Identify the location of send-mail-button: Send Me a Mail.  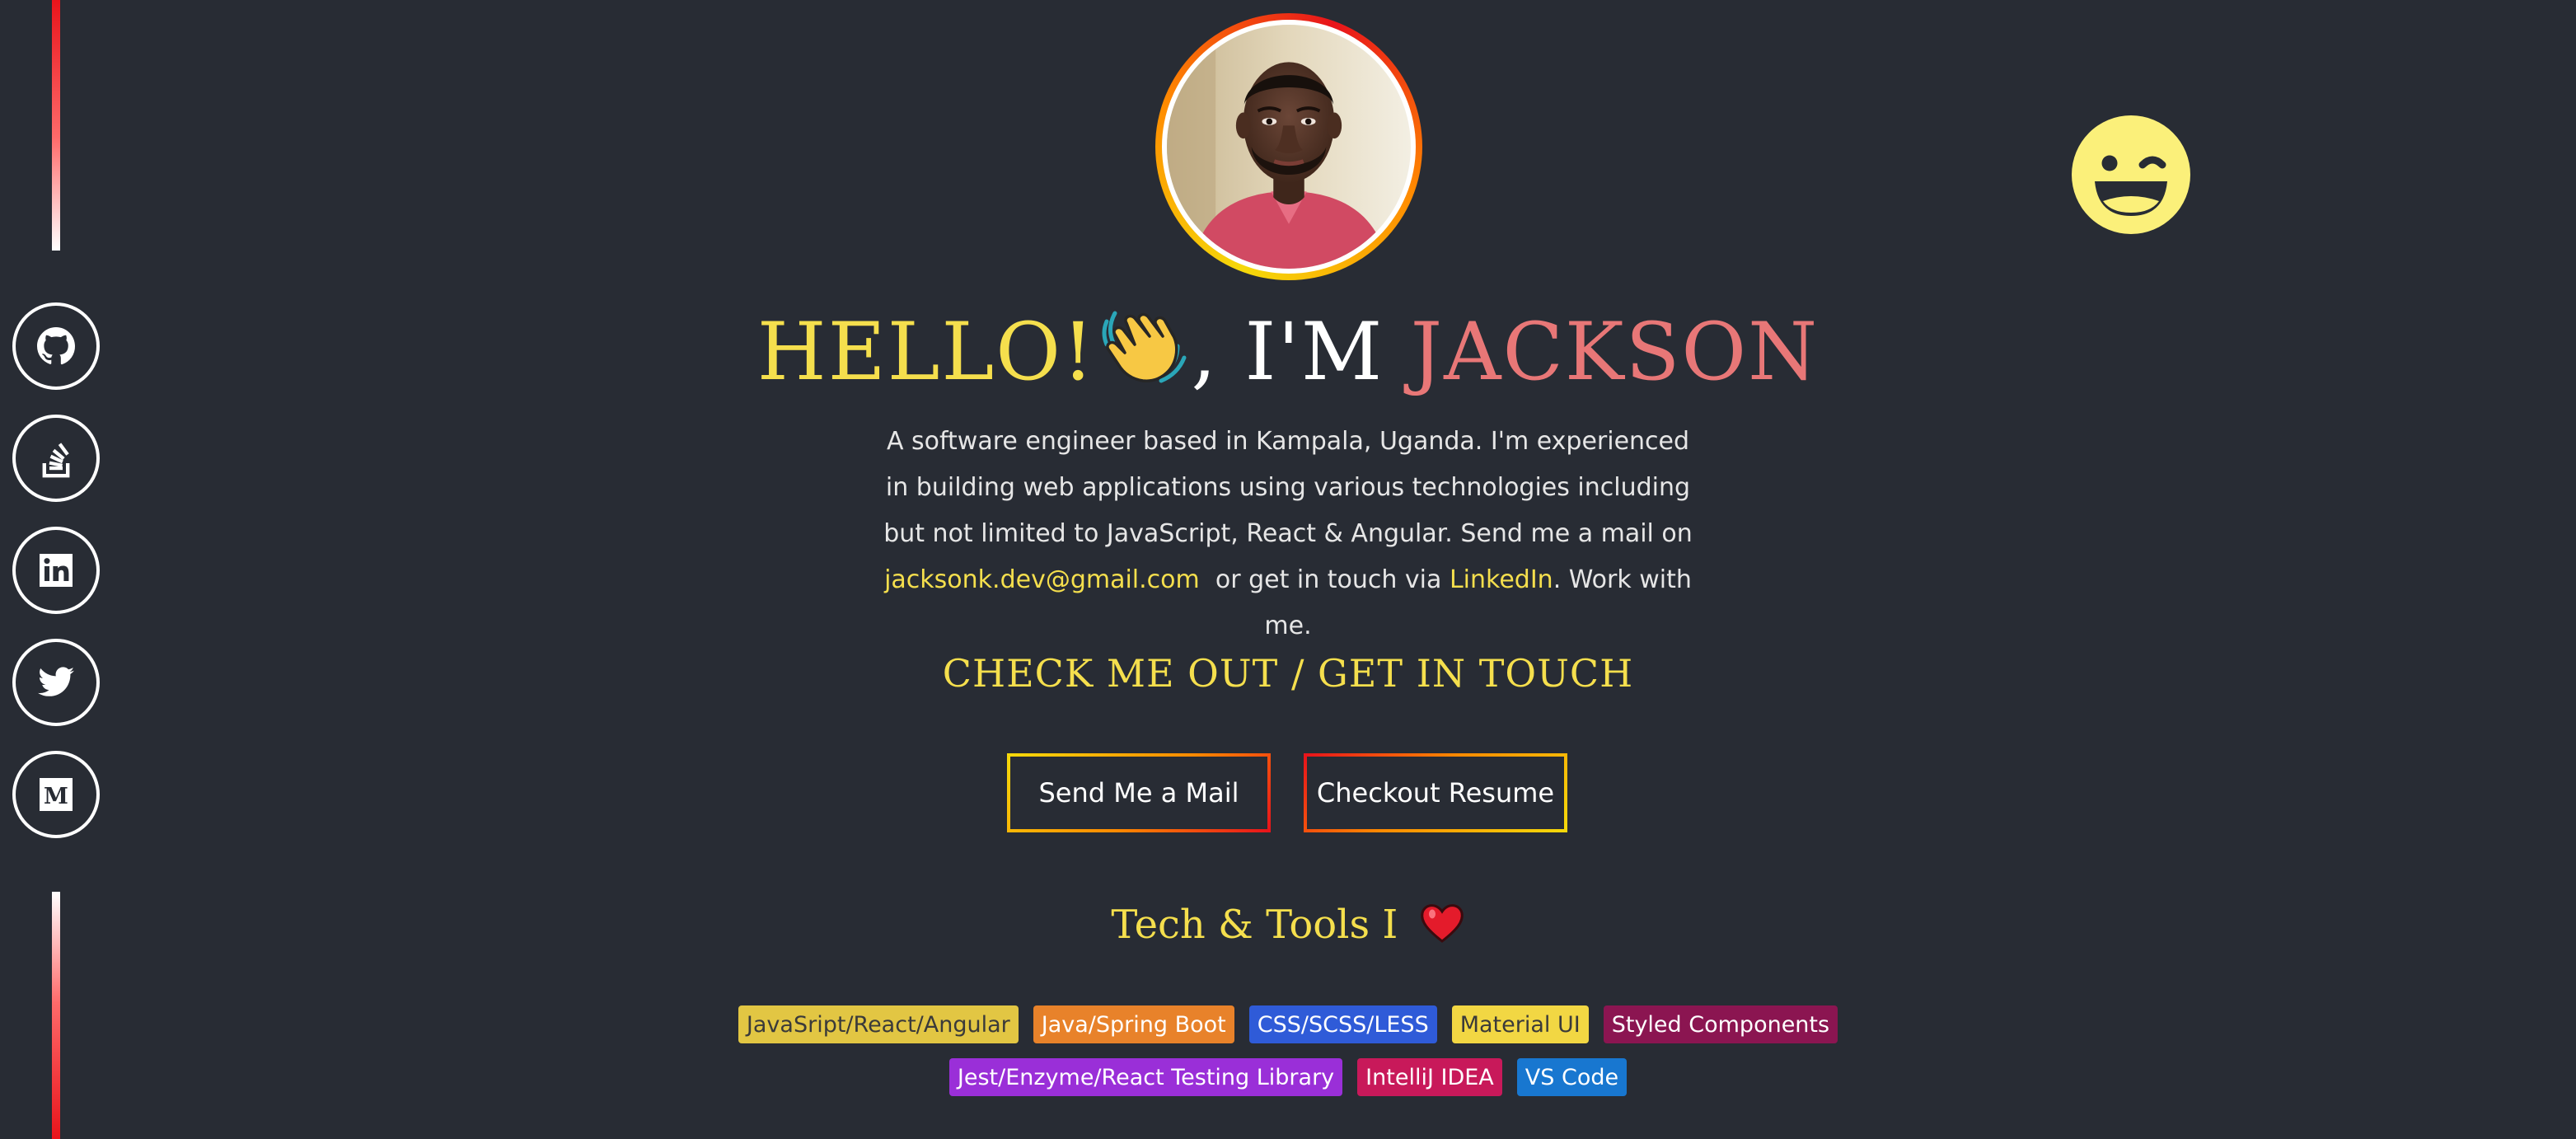
(1139, 793).